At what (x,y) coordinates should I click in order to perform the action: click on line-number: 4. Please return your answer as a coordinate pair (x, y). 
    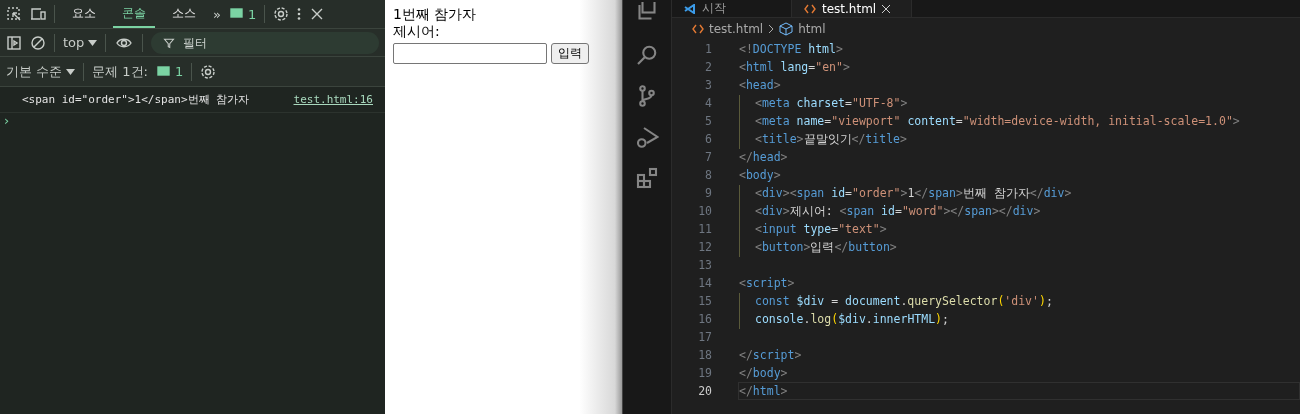
    Looking at the image, I should click on (708, 103).